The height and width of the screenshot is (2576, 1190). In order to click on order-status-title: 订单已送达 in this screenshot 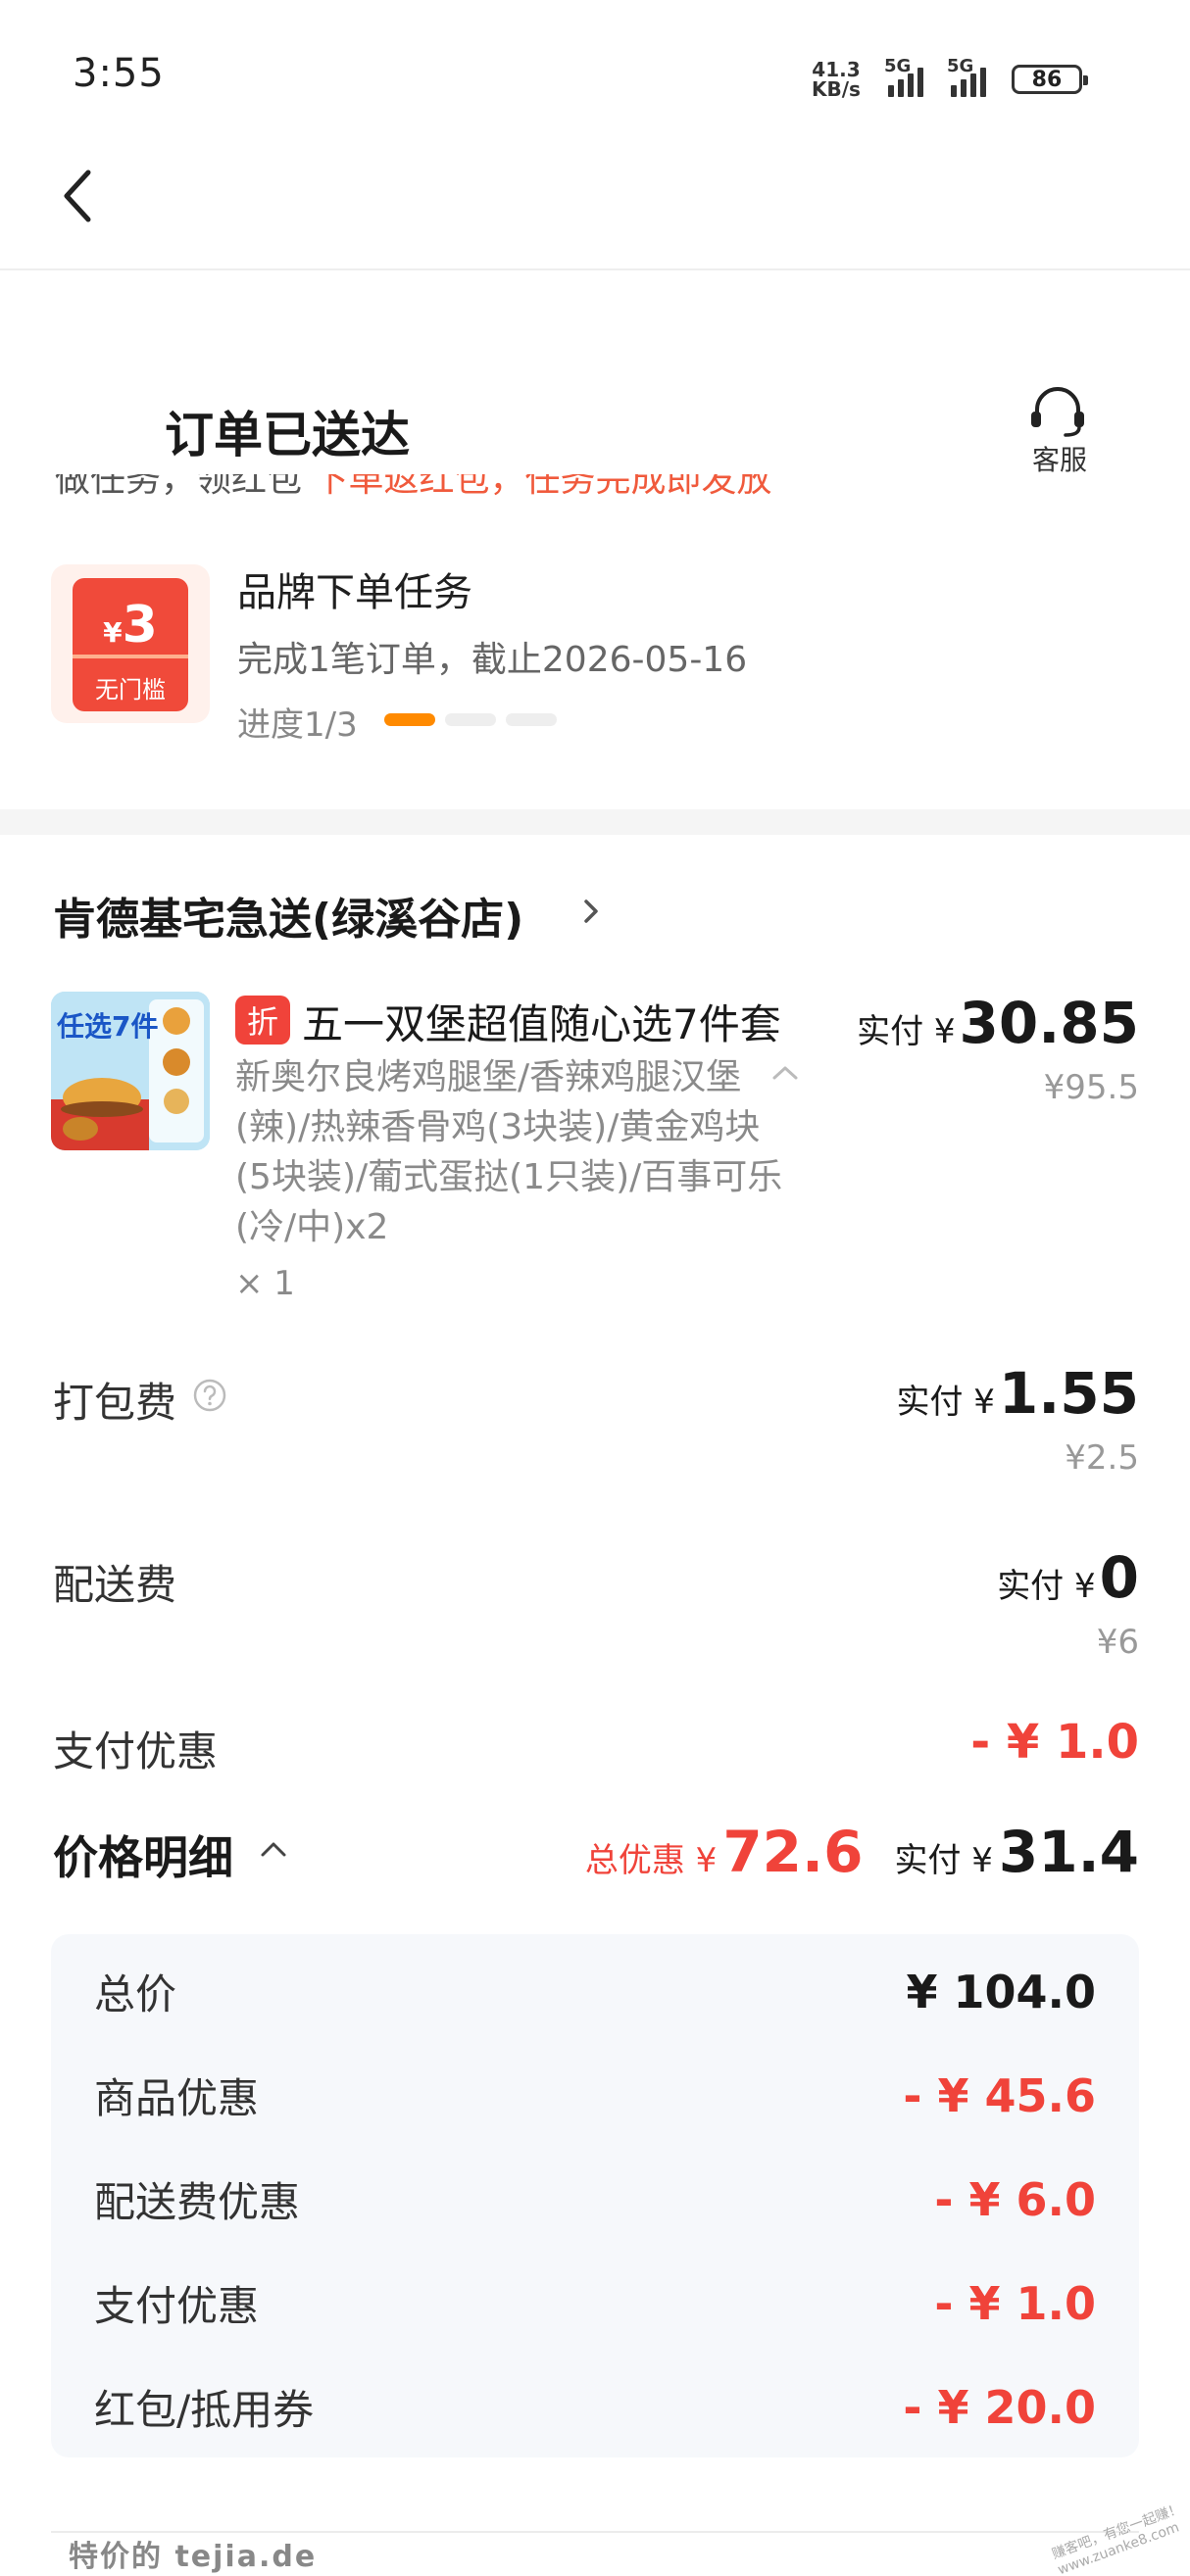, I will do `click(287, 435)`.